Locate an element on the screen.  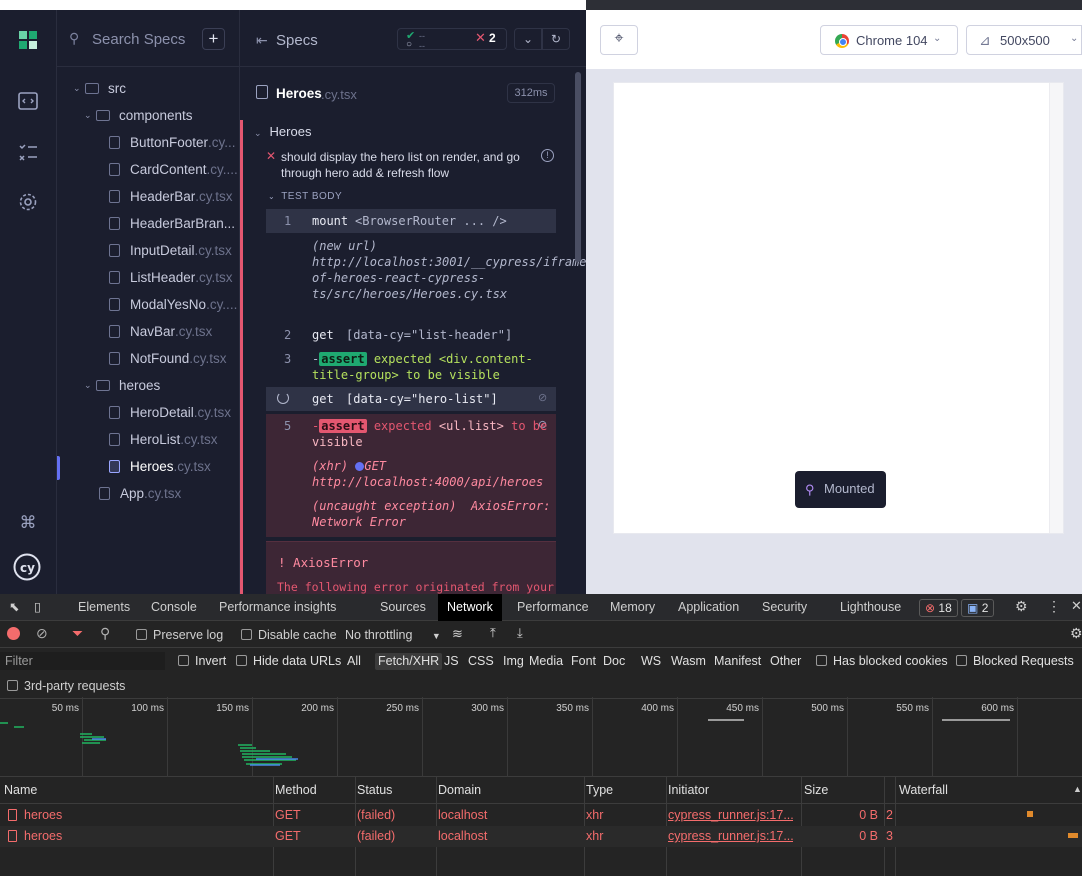
eye-off-icon: ⊘ is located at coordinates (542, 397).